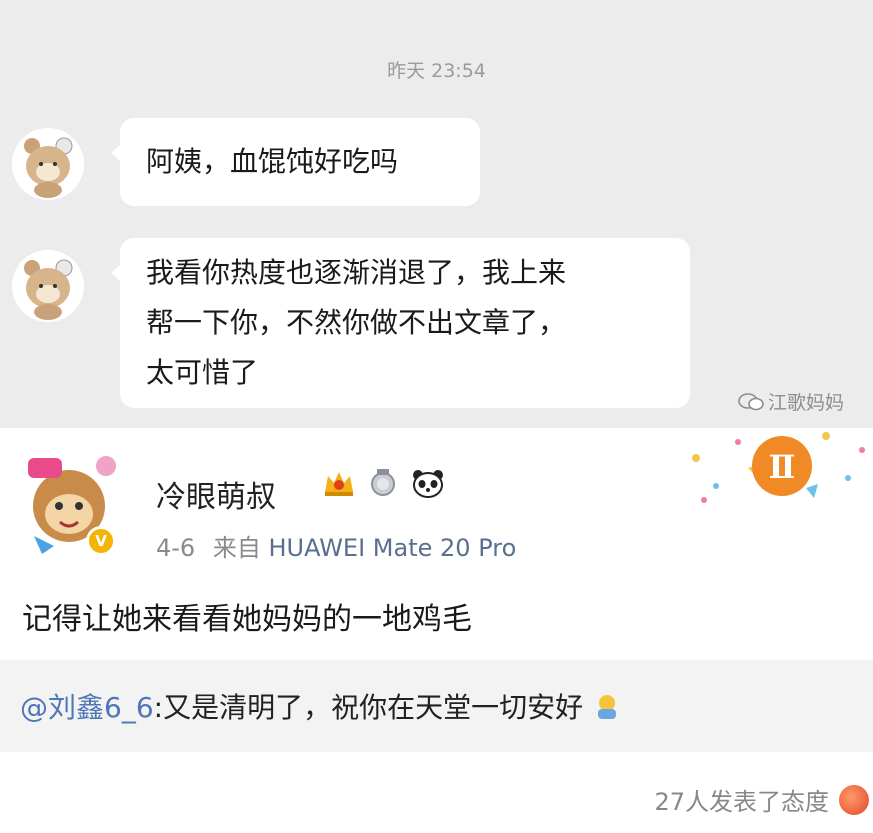  Describe the element at coordinates (339, 483) in the screenshot. I see `crown-vip-icon` at that location.